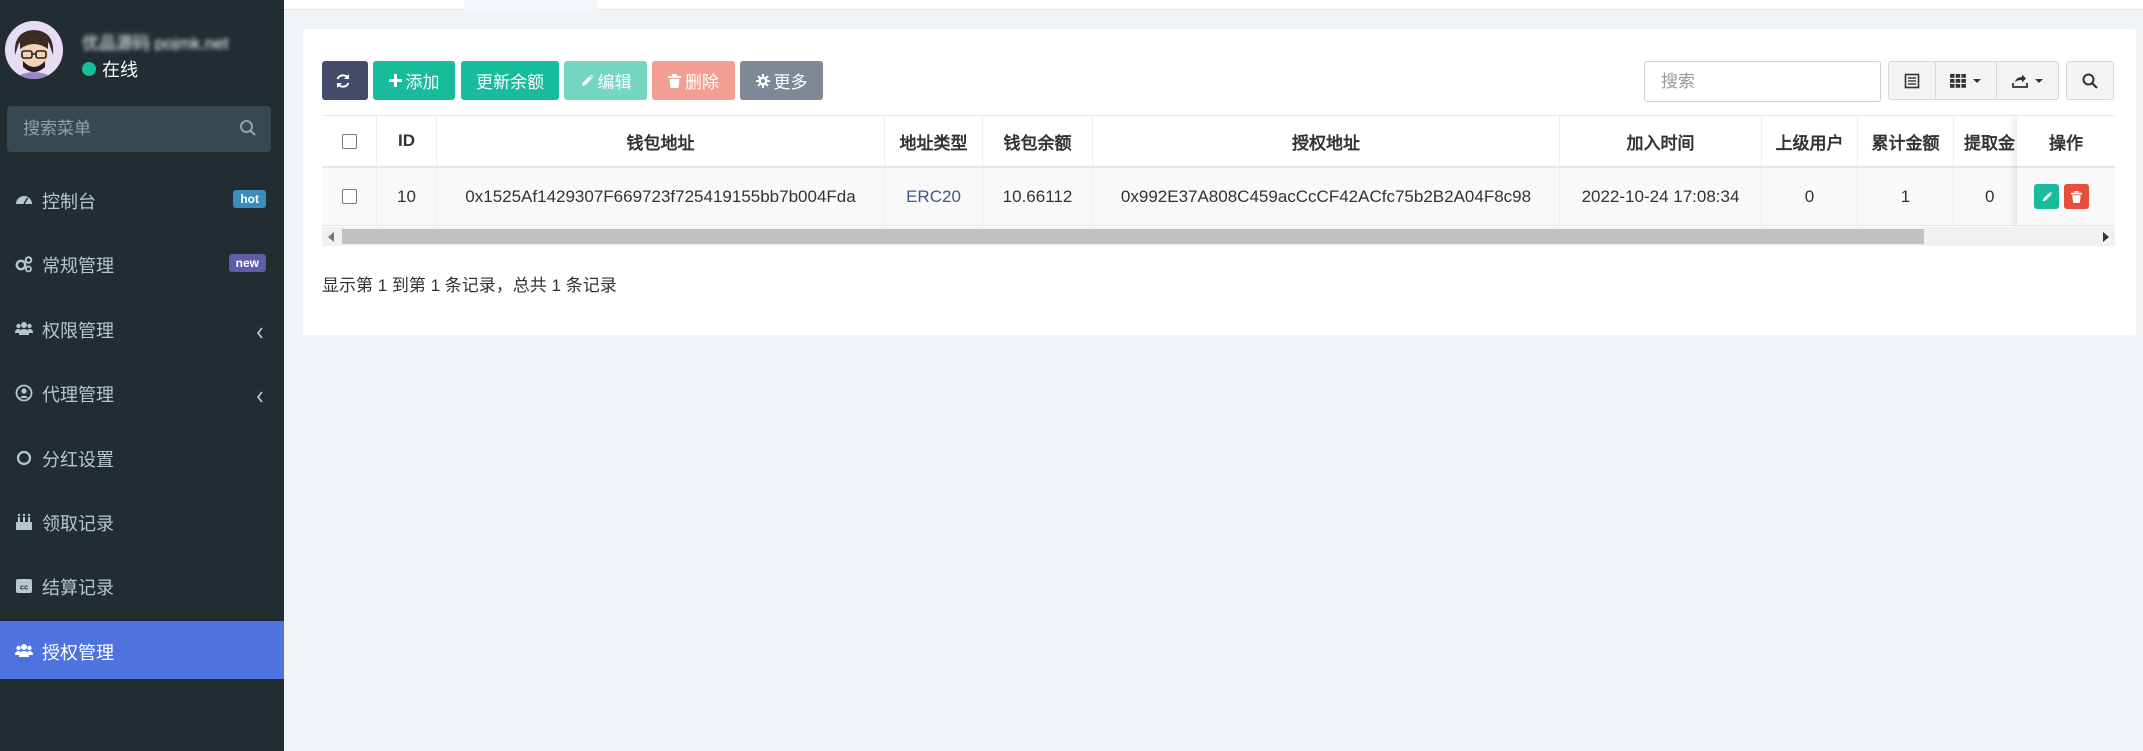 Image resolution: width=2143 pixels, height=751 pixels. What do you see at coordinates (78, 395) in the screenshot?
I see `sidebar-item-label: 代理管理` at bounding box center [78, 395].